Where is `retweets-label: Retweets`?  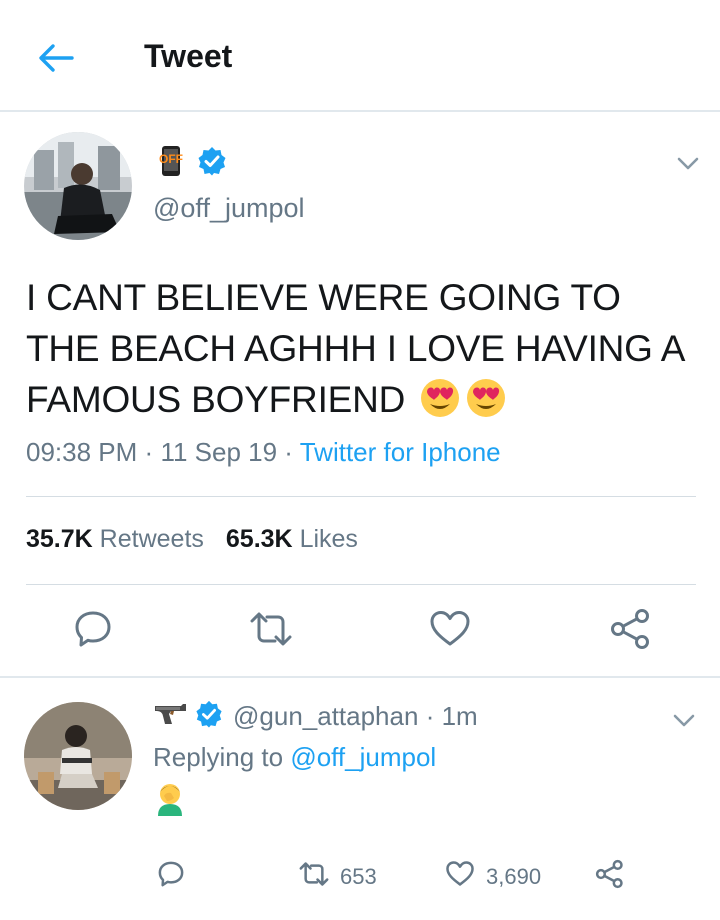
retweets-label: Retweets is located at coordinates (151, 539).